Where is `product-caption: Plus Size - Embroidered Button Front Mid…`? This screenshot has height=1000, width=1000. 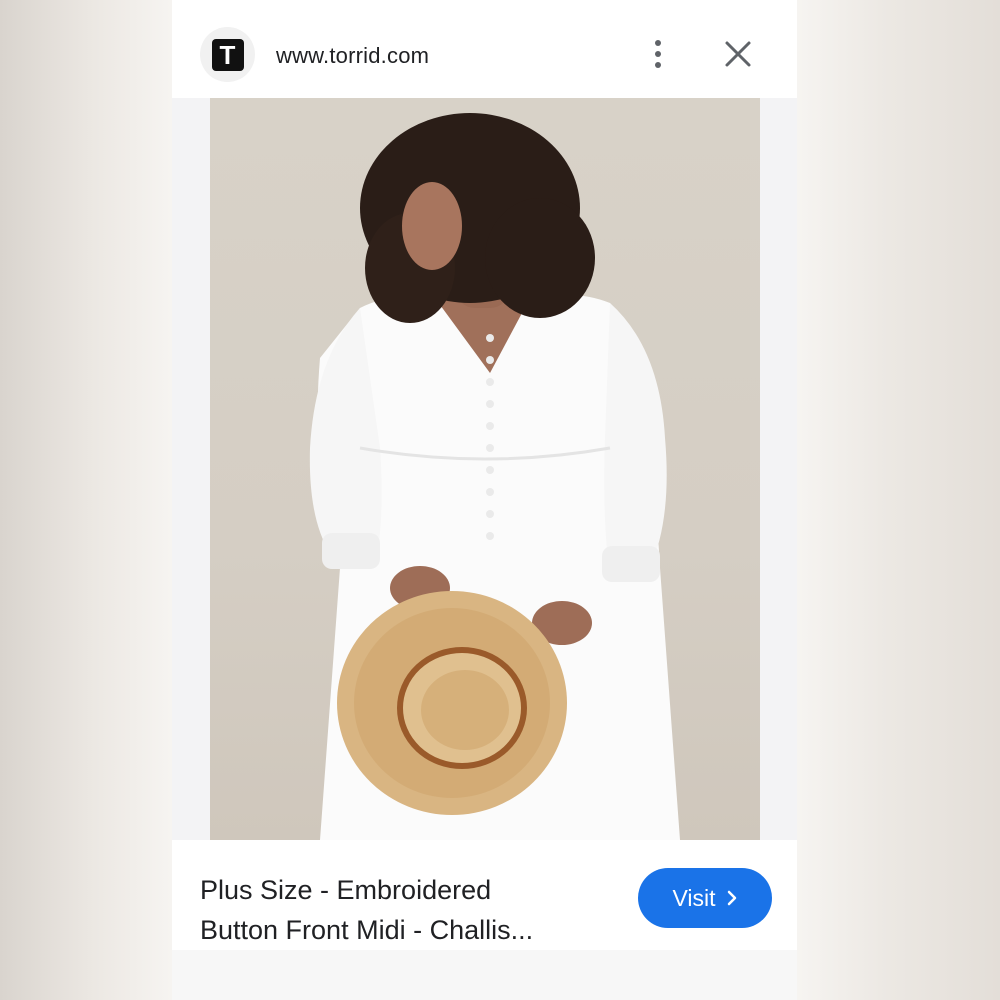
product-caption: Plus Size - Embroidered Button Front Mid… is located at coordinates (484, 895).